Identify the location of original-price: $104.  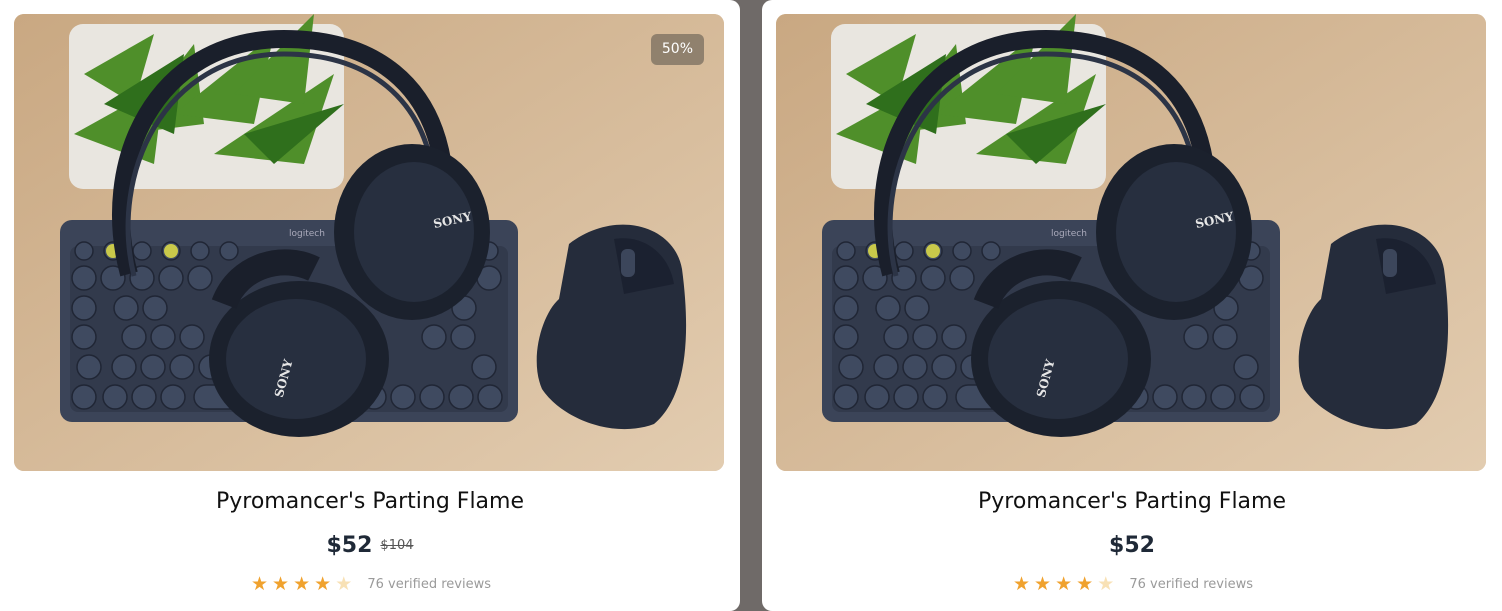
(397, 545).